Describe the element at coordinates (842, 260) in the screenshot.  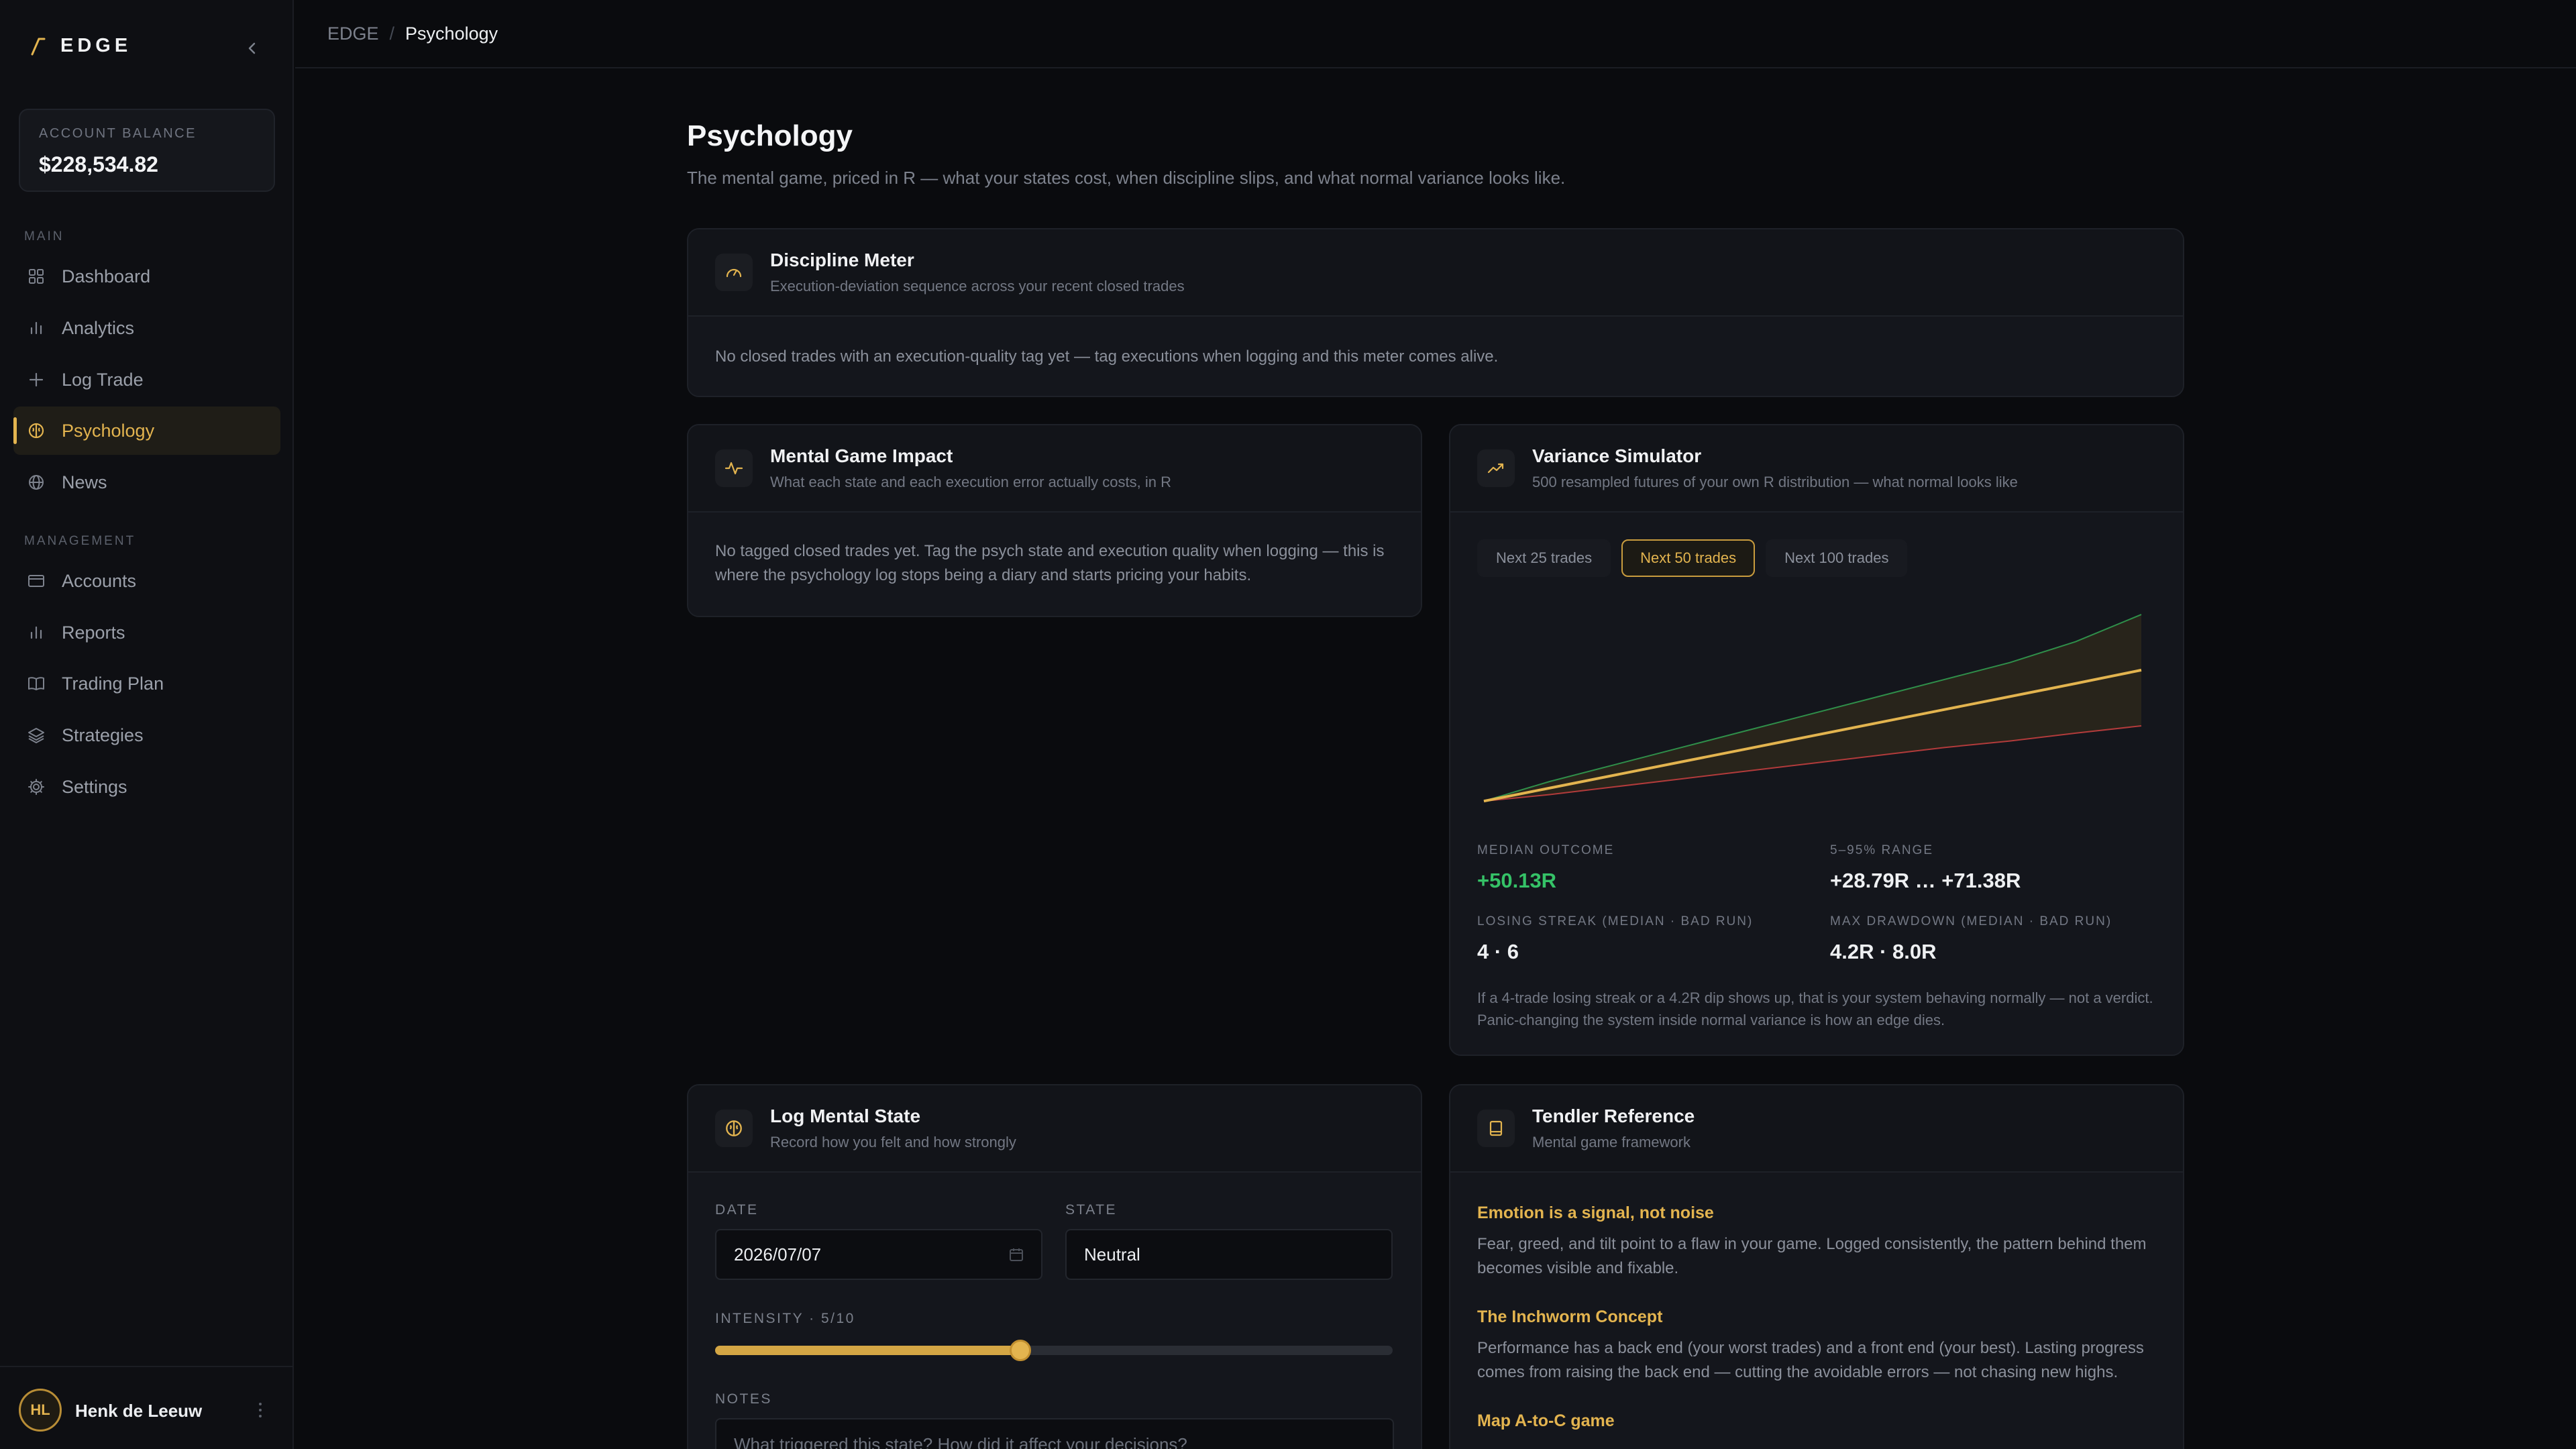
I see `card-title: Discipline Meter` at that location.